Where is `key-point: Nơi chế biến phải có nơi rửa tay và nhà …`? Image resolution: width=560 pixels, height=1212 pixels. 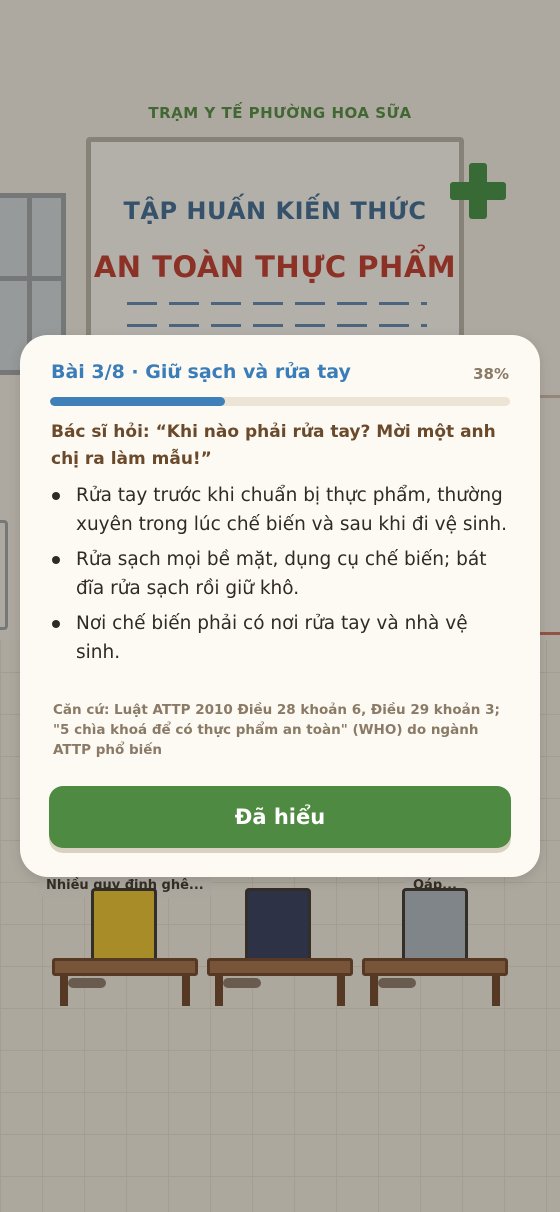
key-point: Nơi chế biến phải có nơi rửa tay và nhà … is located at coordinates (281, 638).